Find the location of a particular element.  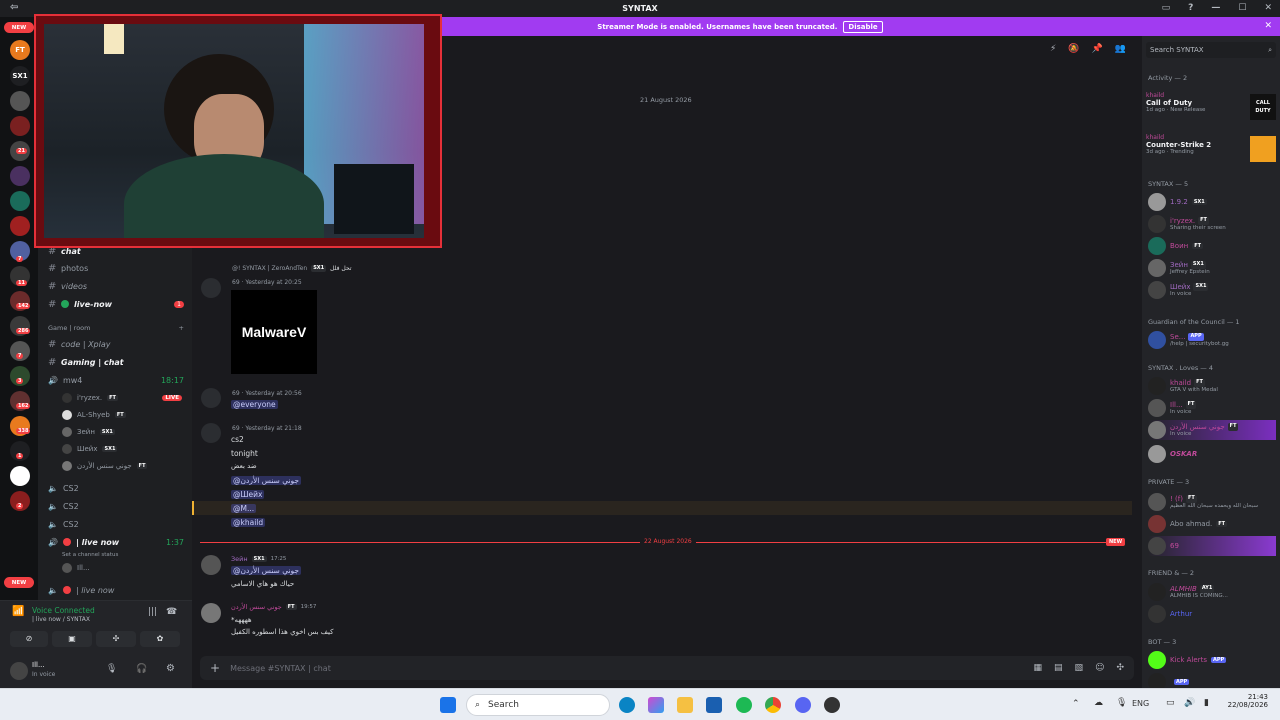

category-game-room: Game | room + is located at coordinates (116, 328).